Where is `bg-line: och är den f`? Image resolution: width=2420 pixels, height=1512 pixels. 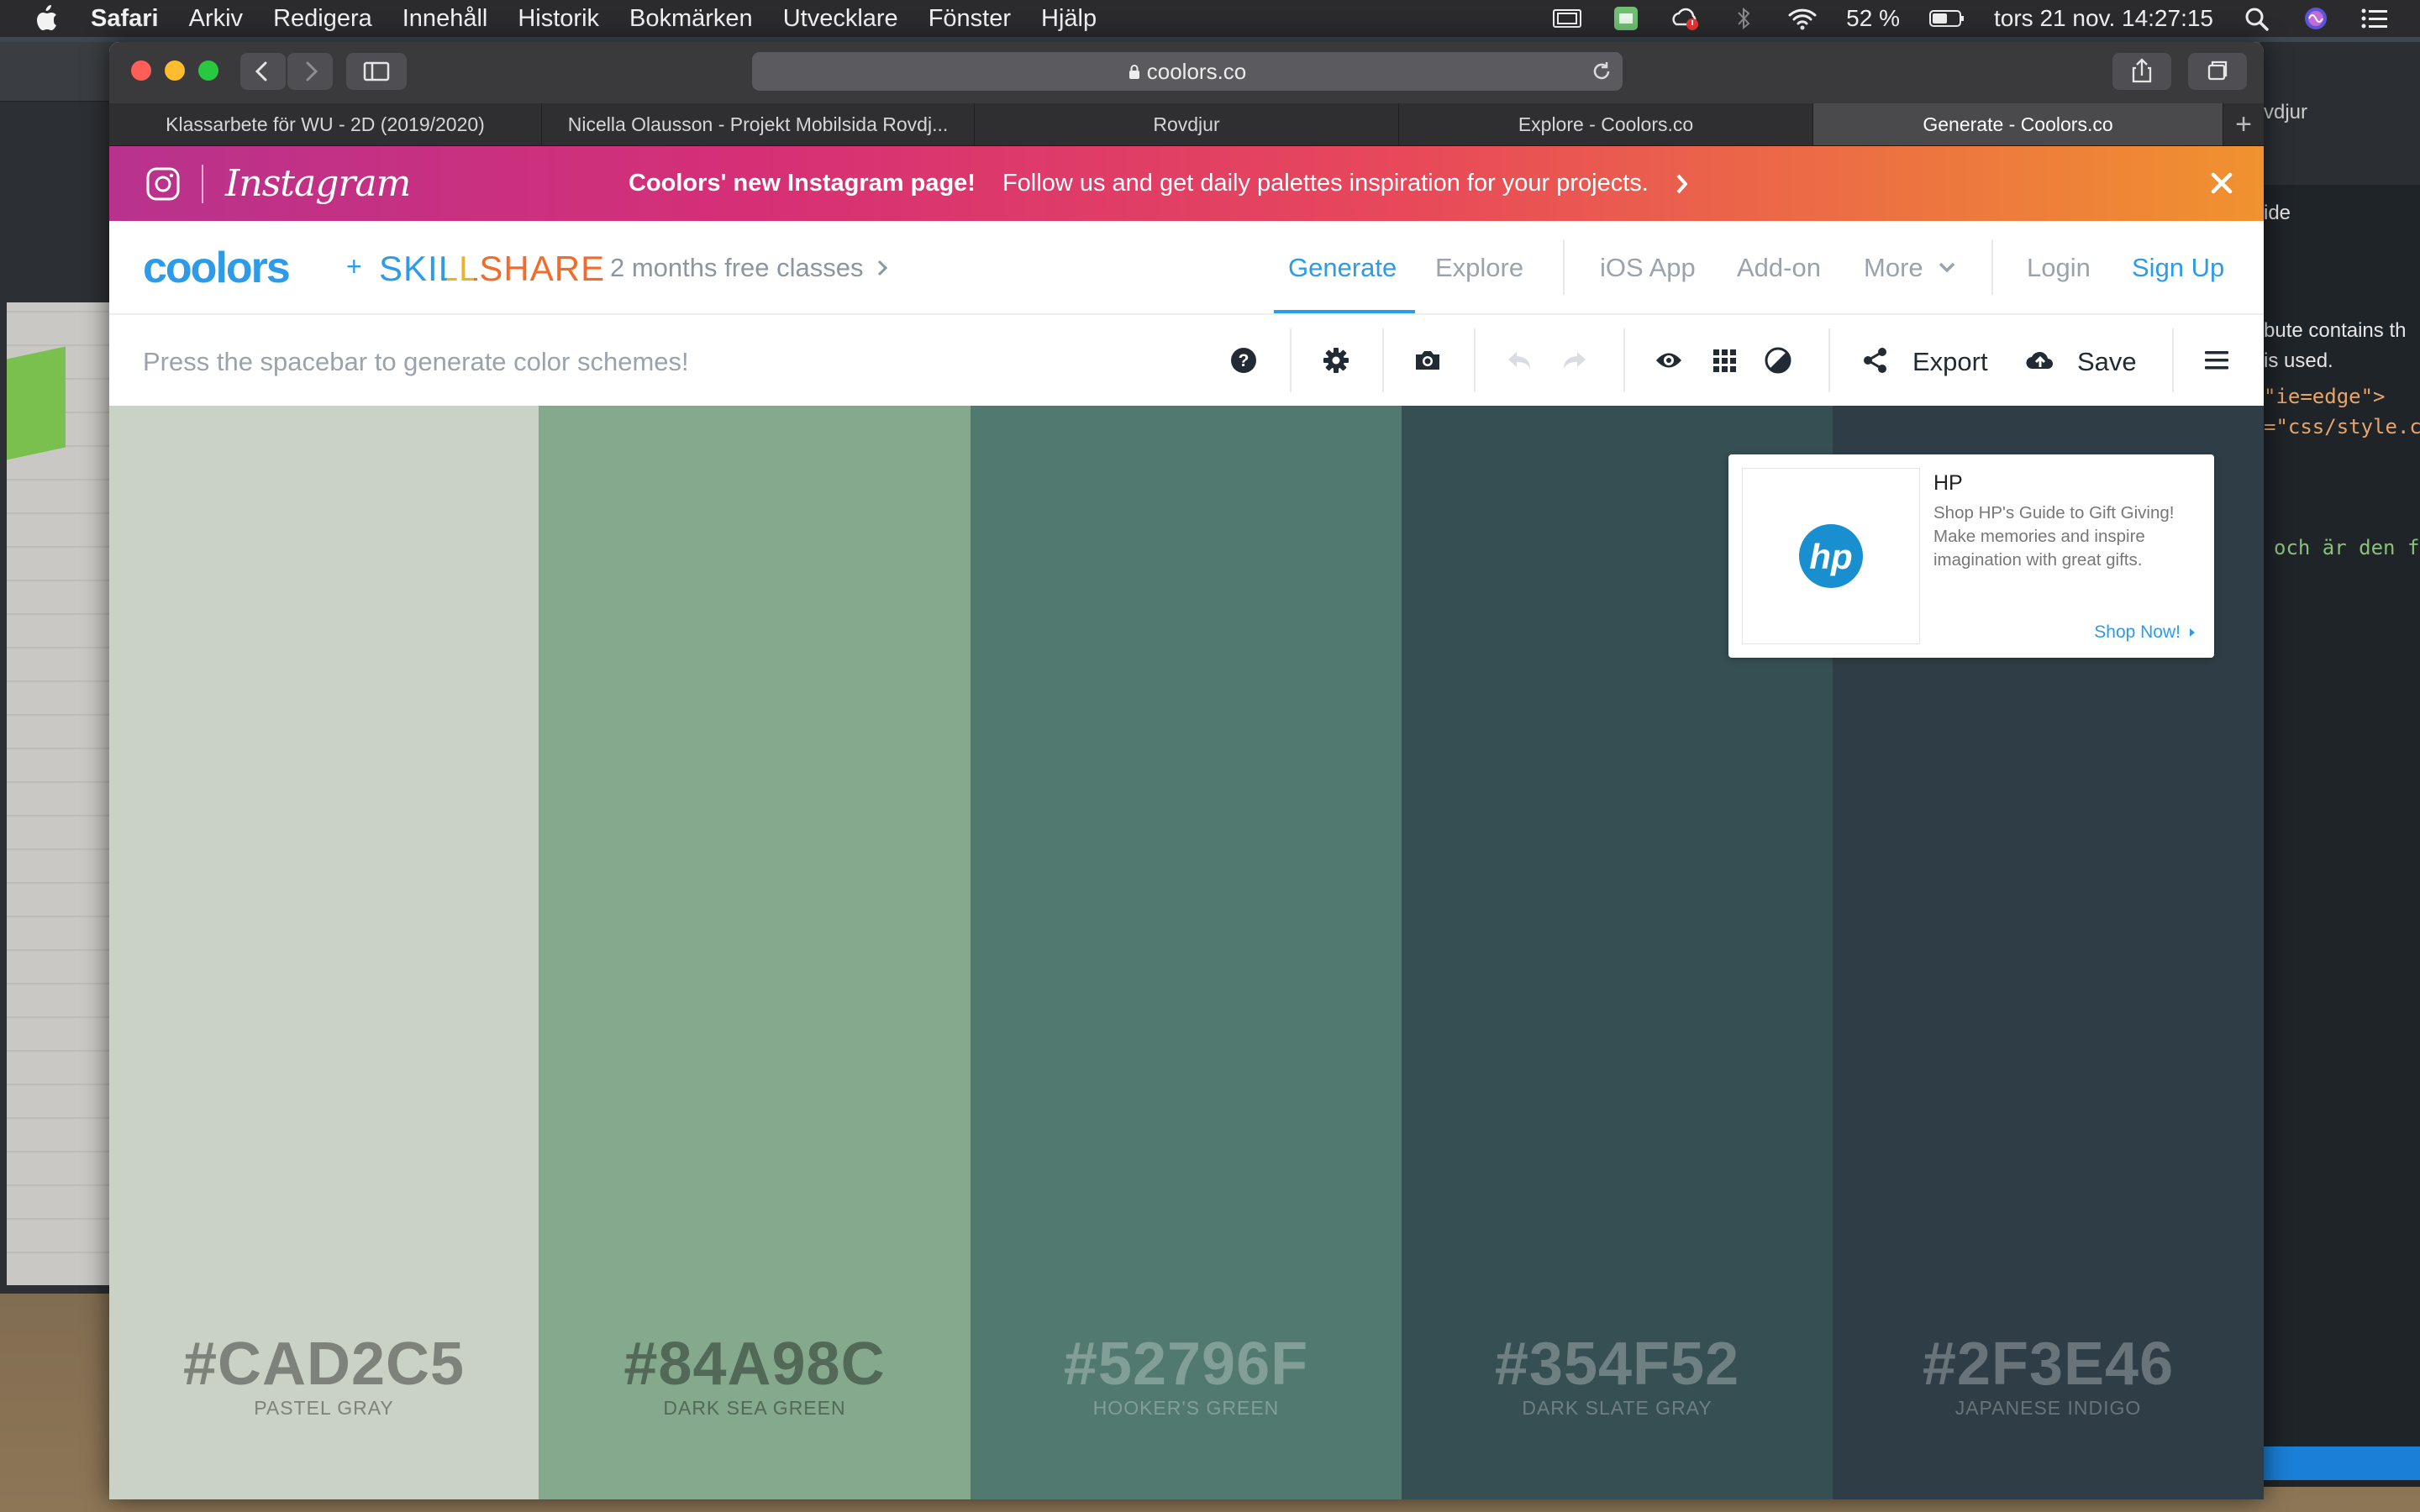 bg-line: och är den f is located at coordinates (2347, 547).